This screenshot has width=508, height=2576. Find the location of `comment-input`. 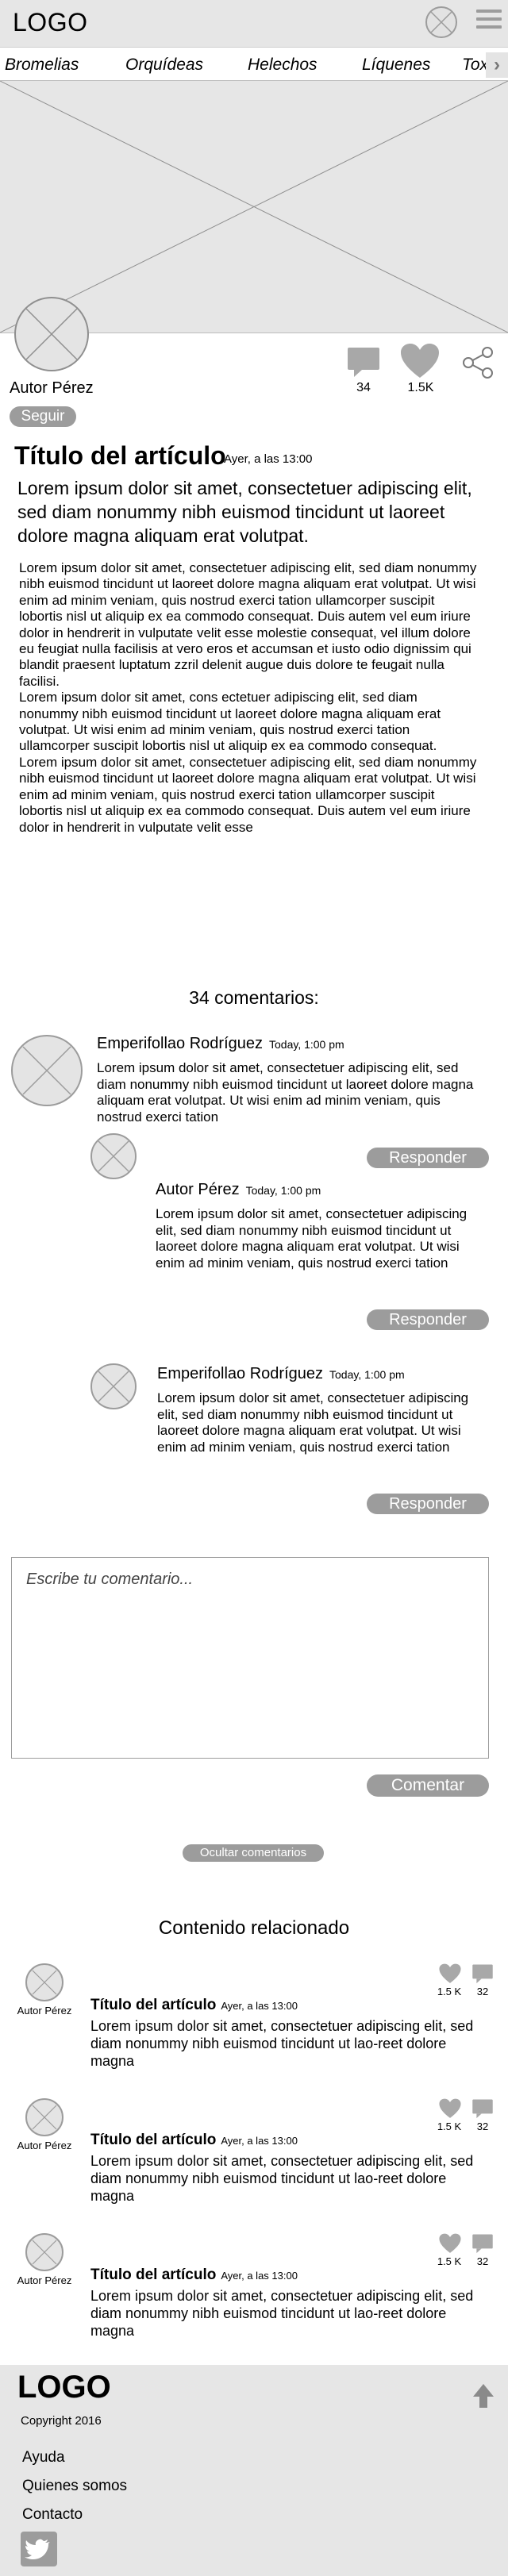

comment-input is located at coordinates (250, 1658).